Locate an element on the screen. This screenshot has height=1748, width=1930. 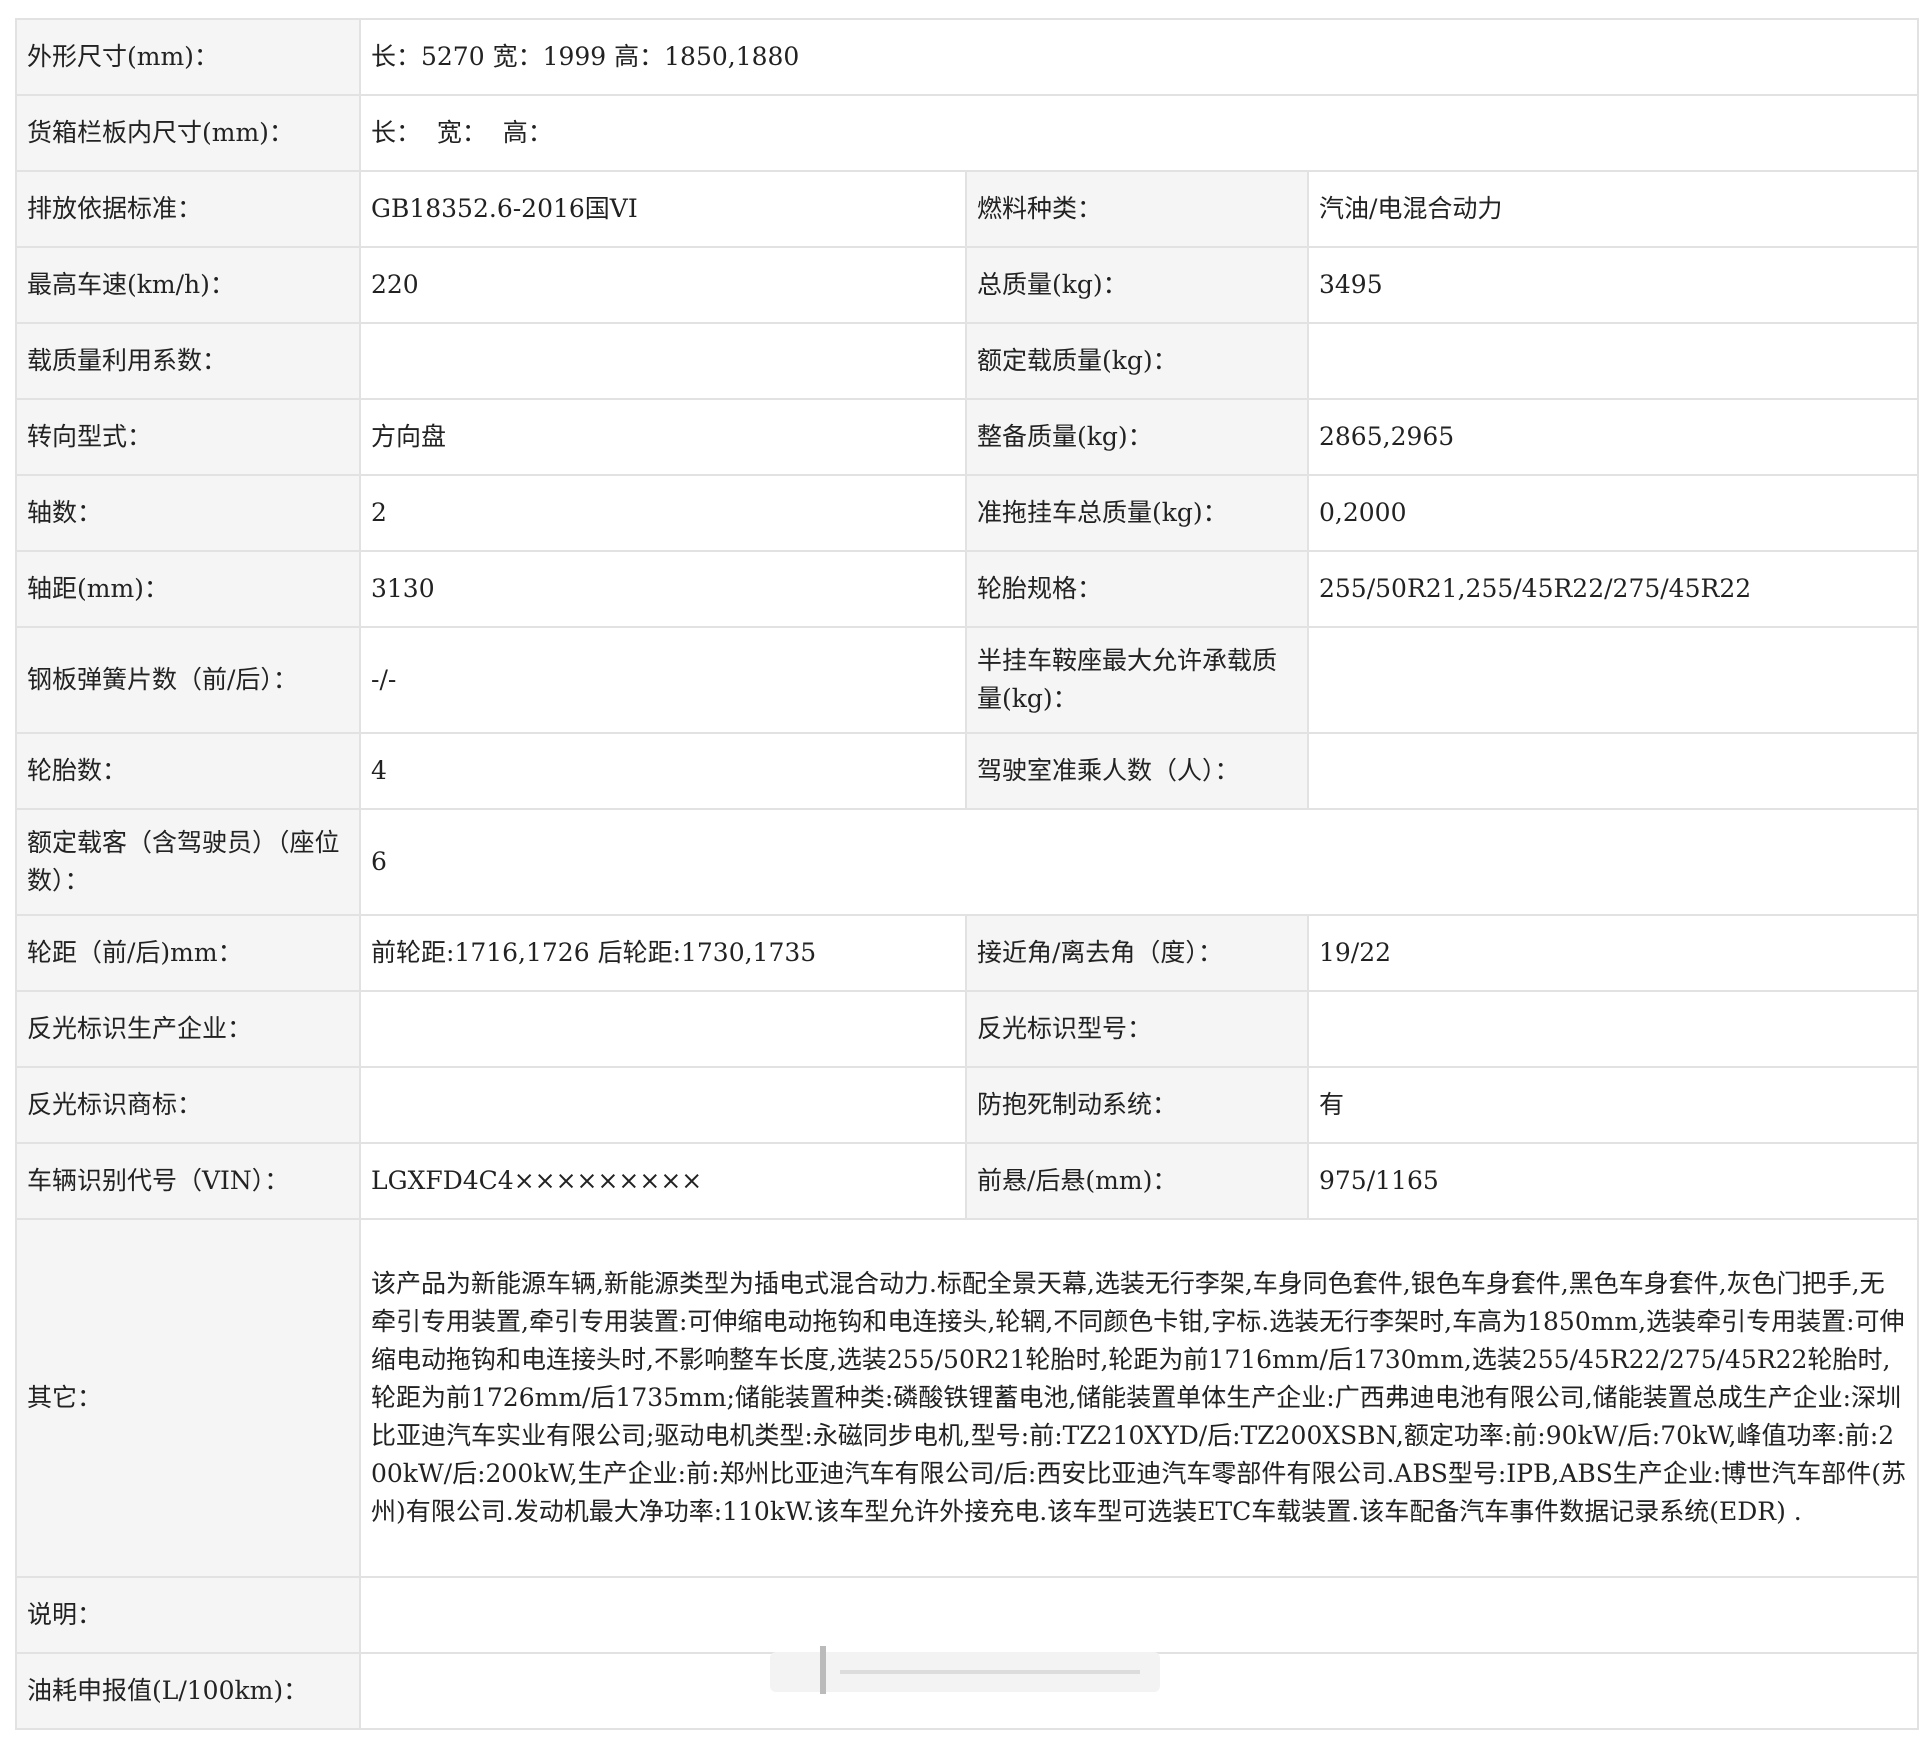
obscured-line is located at coordinates (990, 1672).